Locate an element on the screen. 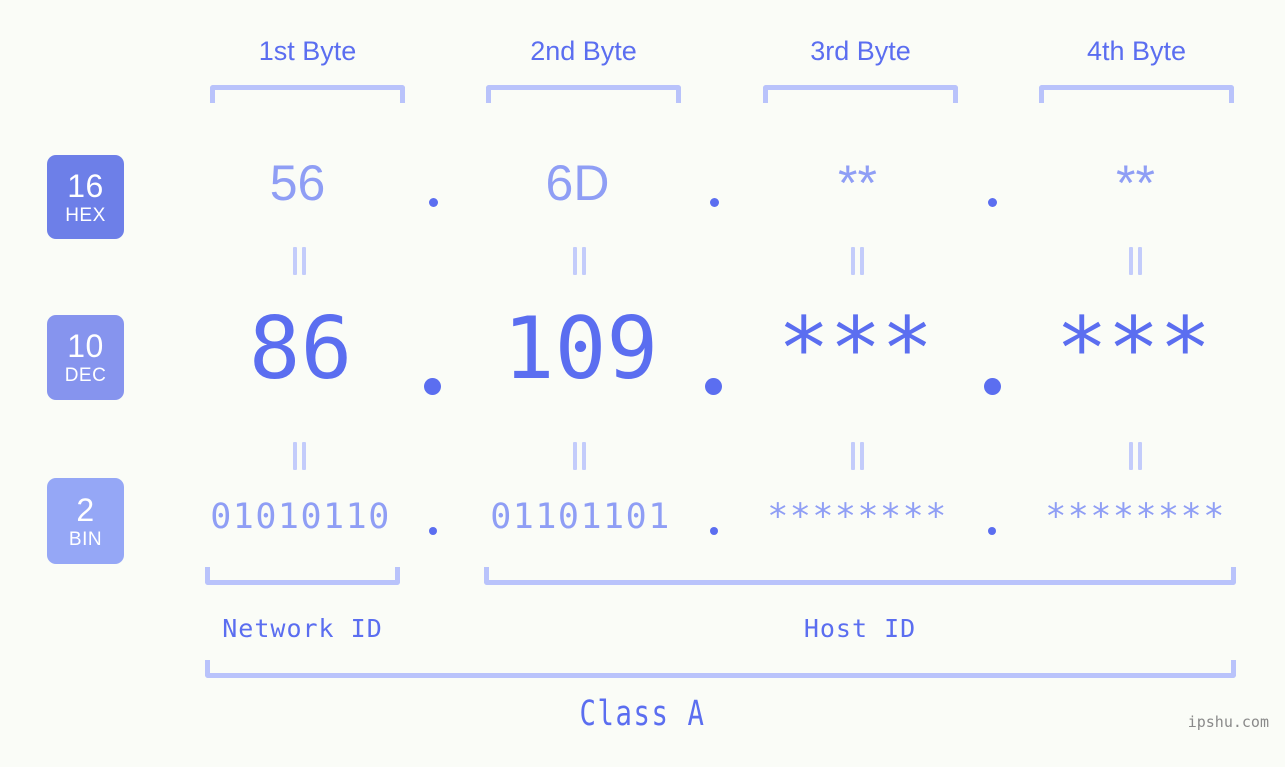  hex-byte-4: ** is located at coordinates (1135, 183).